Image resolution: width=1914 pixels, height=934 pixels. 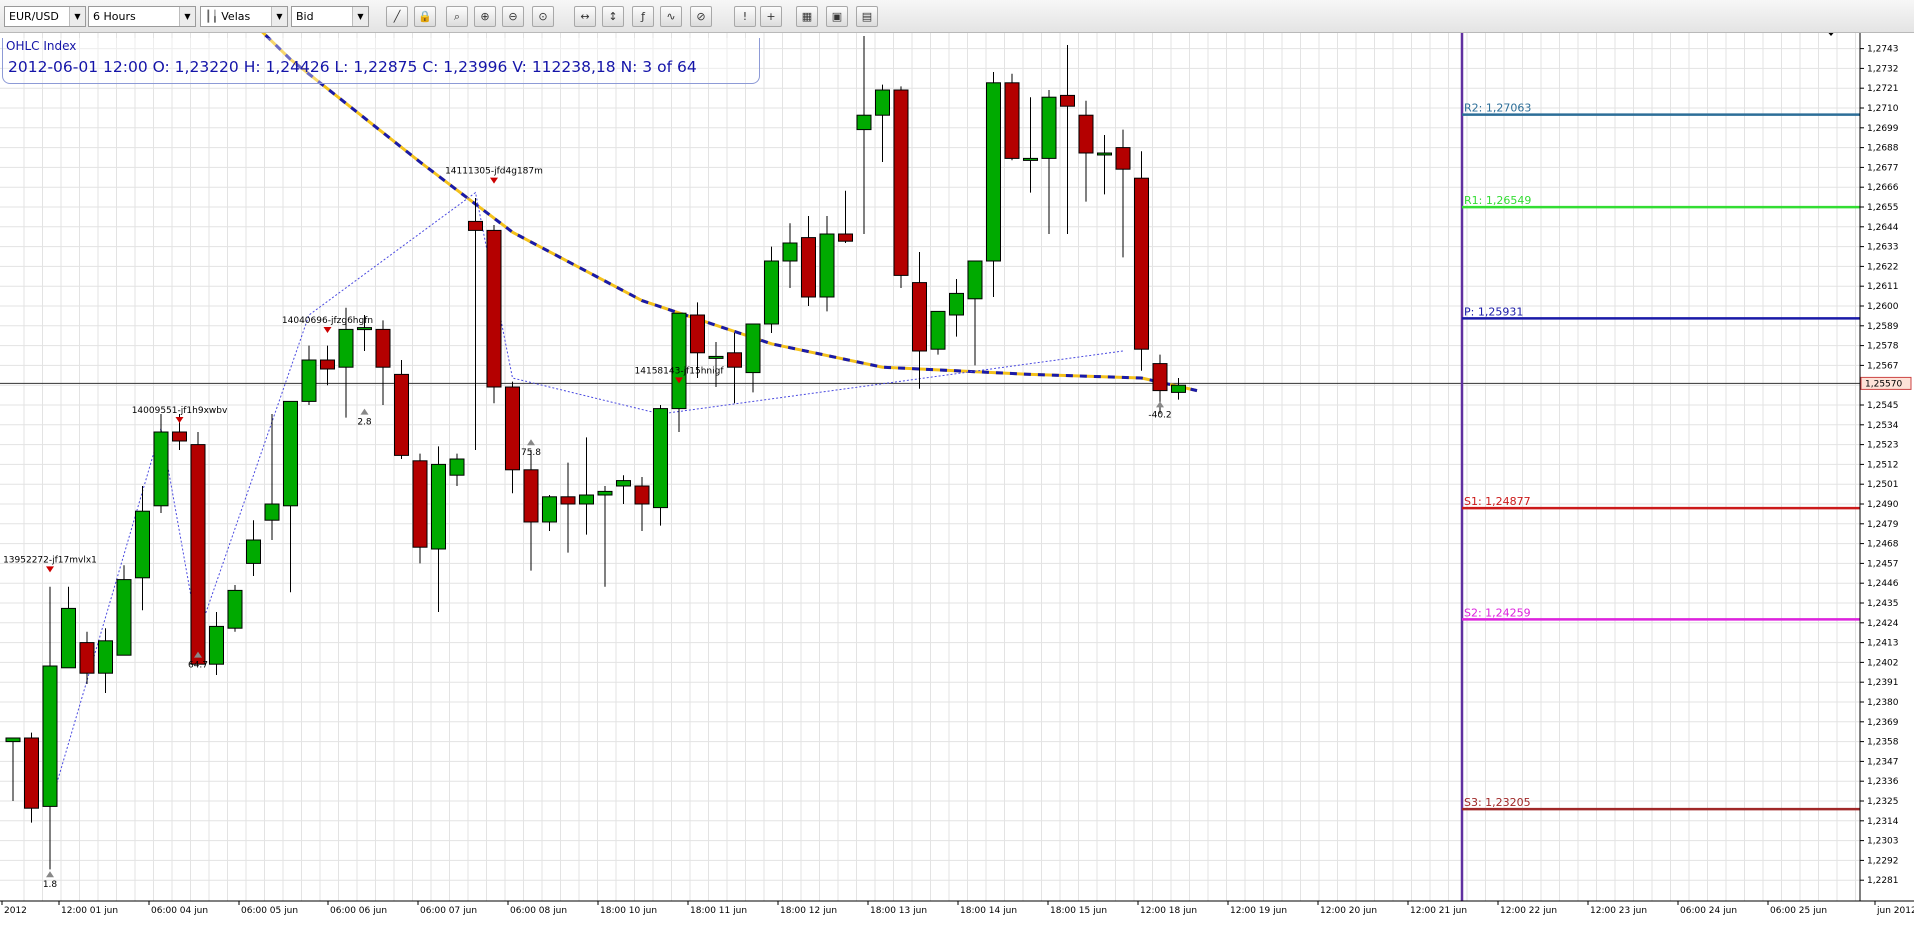 I want to click on horizontal-arrow-icon: ↔, so click(x=585, y=16).